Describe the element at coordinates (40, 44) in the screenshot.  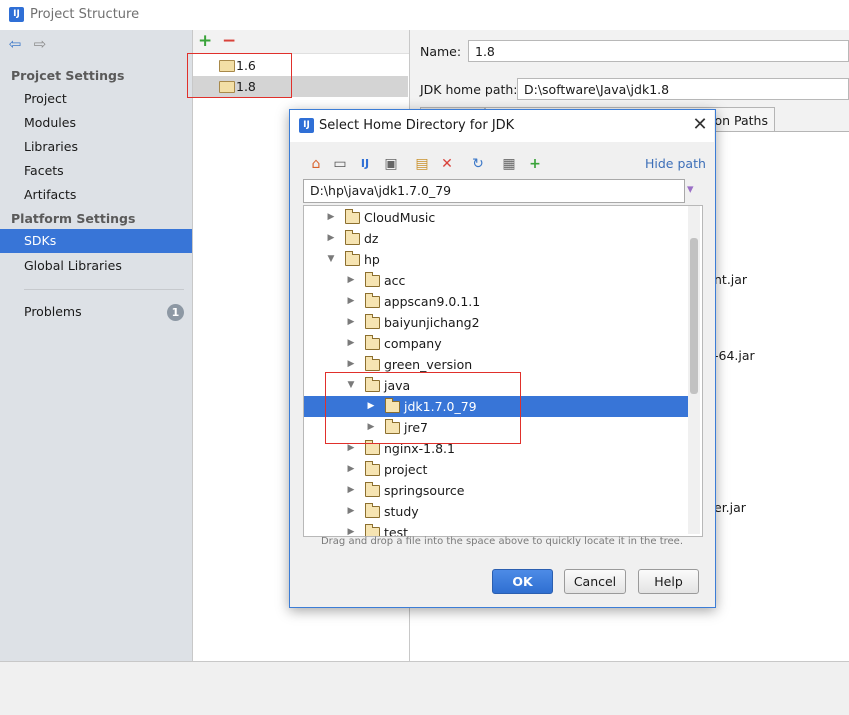
I see `forward-arrow-icon: ⇨` at that location.